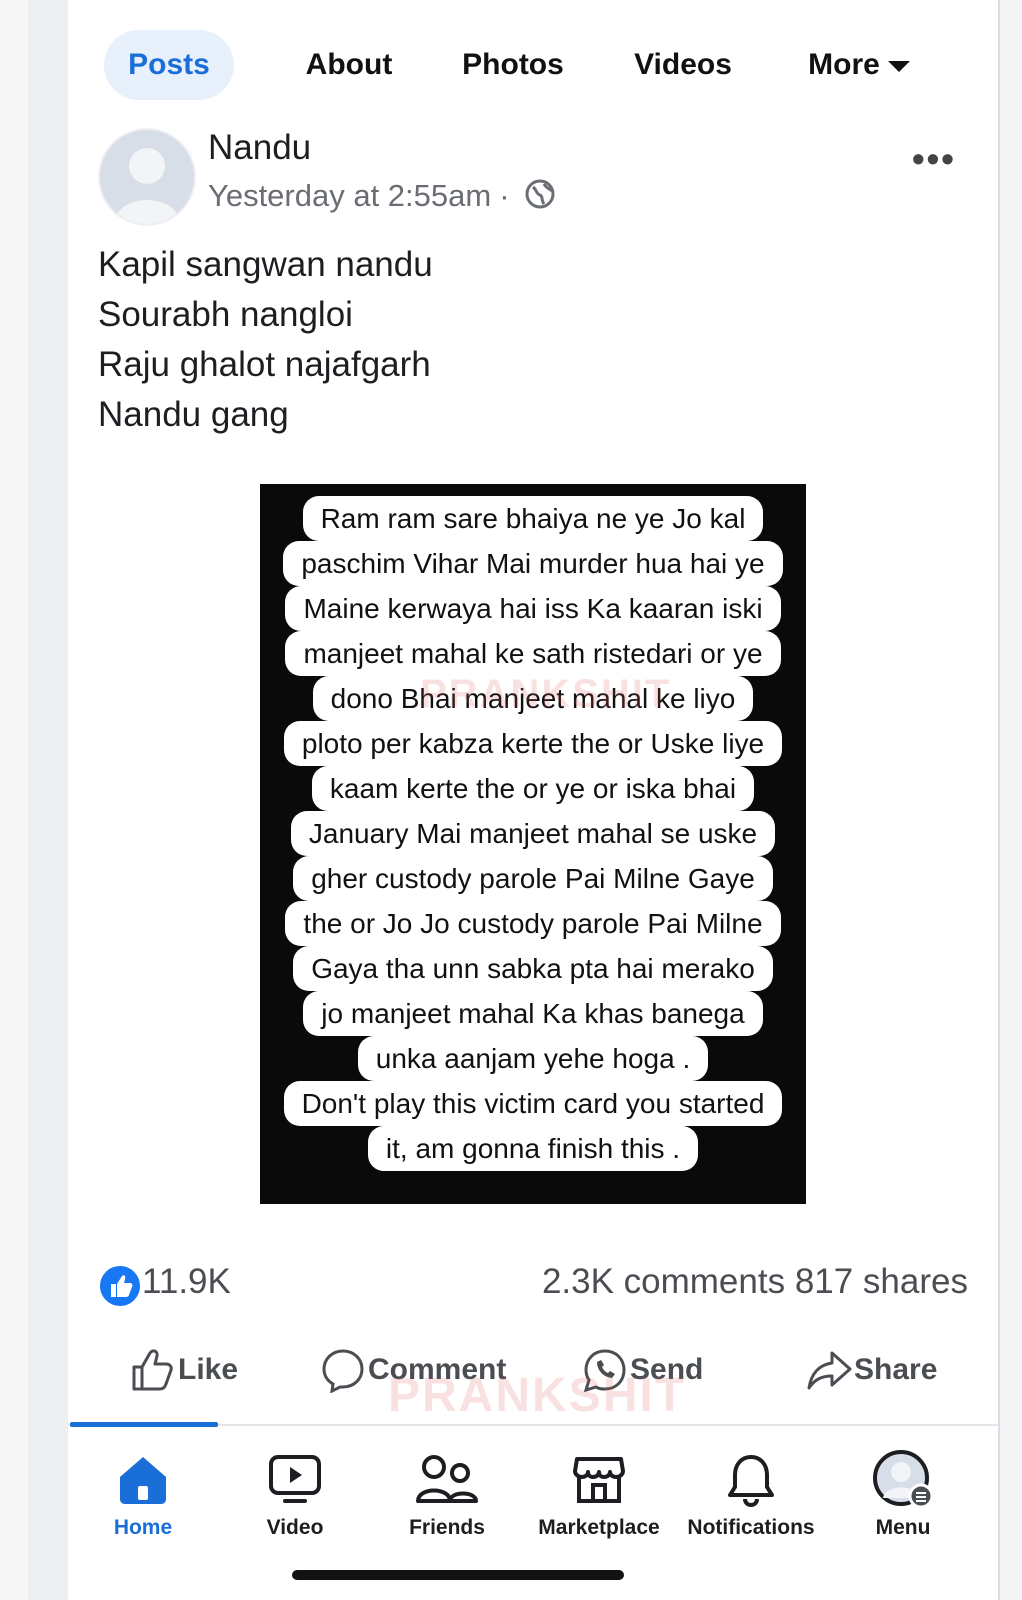  I want to click on nav-label: Home, so click(143, 1527).